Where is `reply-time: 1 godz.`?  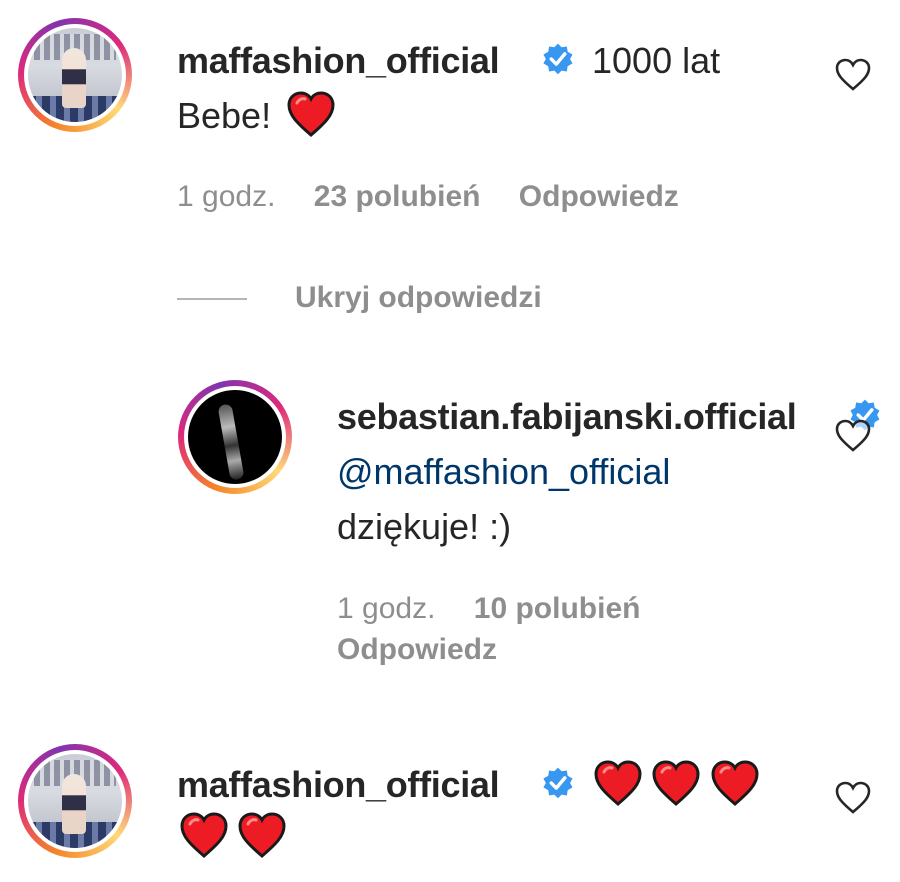 reply-time: 1 godz. is located at coordinates (386, 608).